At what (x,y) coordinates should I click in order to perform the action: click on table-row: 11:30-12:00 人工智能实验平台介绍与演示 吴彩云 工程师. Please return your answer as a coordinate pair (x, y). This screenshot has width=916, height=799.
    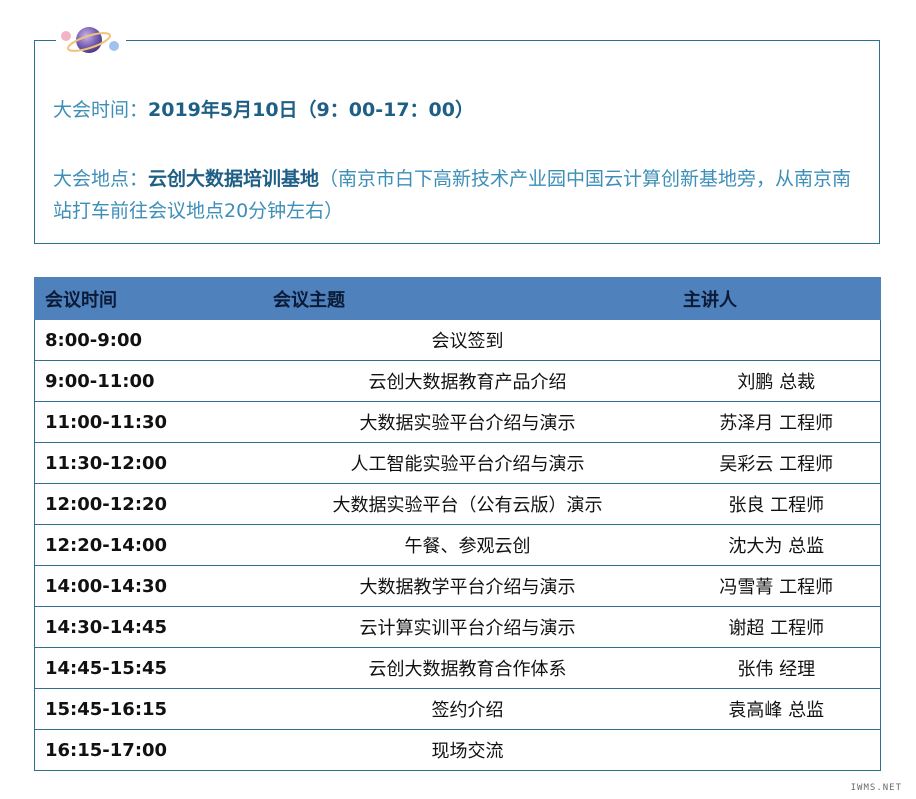
    Looking at the image, I should click on (457, 463).